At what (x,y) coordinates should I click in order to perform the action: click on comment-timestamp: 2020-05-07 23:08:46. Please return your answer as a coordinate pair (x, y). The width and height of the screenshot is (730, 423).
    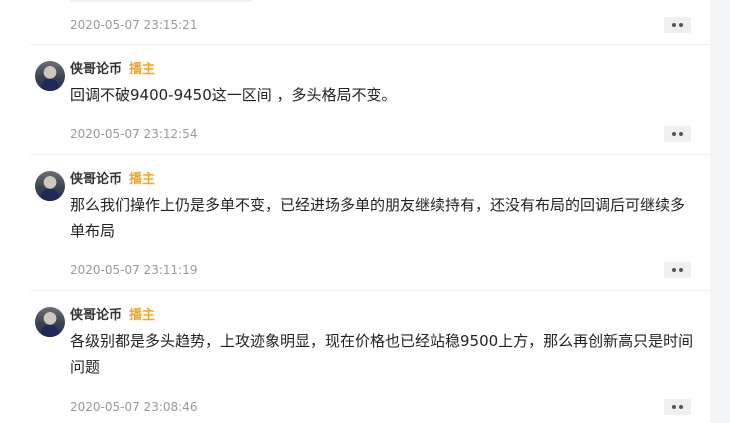
    Looking at the image, I should click on (134, 407).